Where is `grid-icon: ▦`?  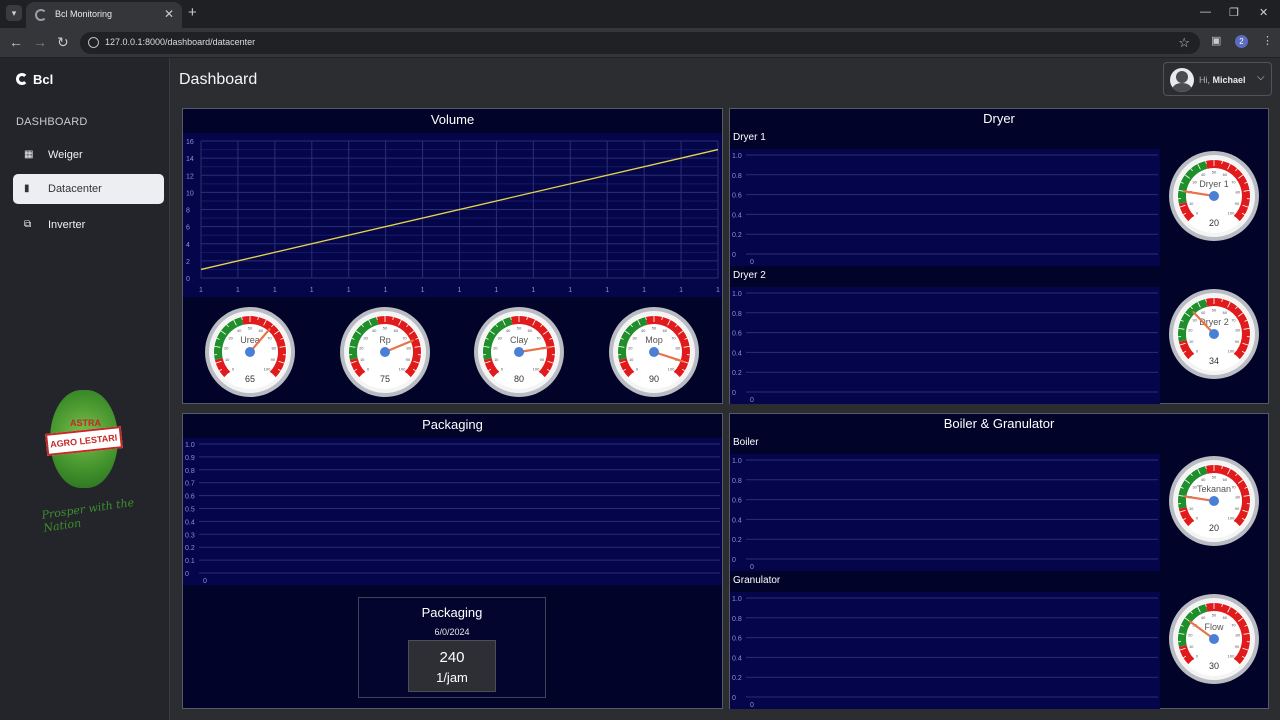 grid-icon: ▦ is located at coordinates (29, 154).